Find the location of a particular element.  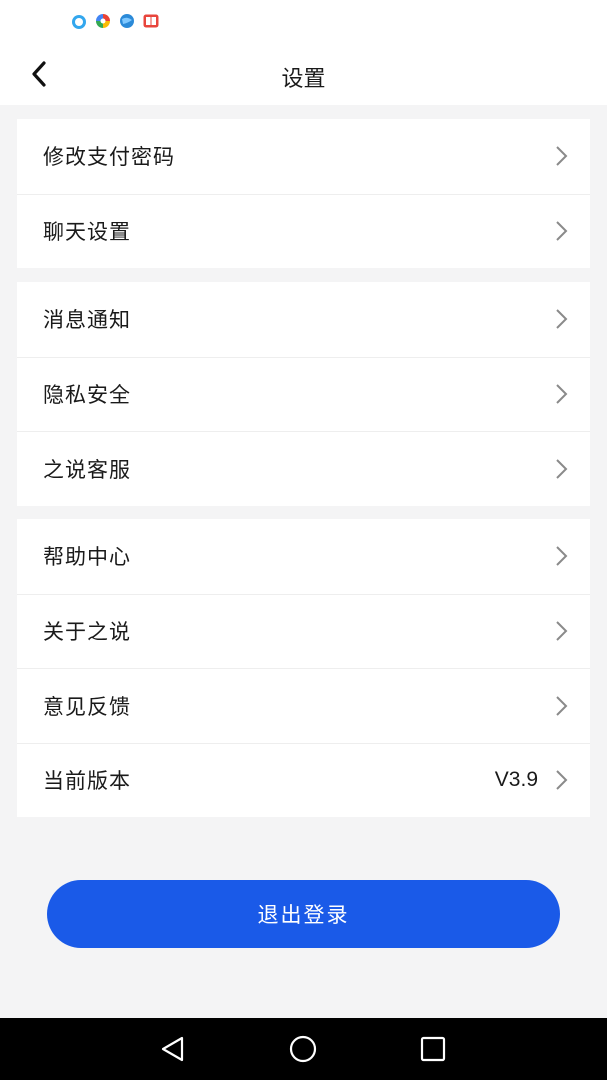

row-label: 意见反馈 is located at coordinates (87, 706).